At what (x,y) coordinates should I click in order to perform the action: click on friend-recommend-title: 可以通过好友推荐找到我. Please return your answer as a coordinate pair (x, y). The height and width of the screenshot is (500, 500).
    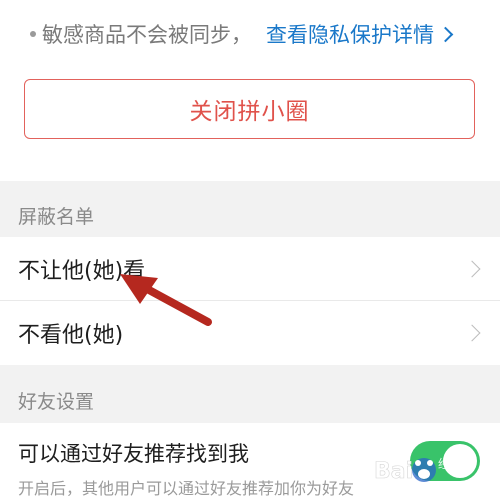
    Looking at the image, I should click on (133, 454).